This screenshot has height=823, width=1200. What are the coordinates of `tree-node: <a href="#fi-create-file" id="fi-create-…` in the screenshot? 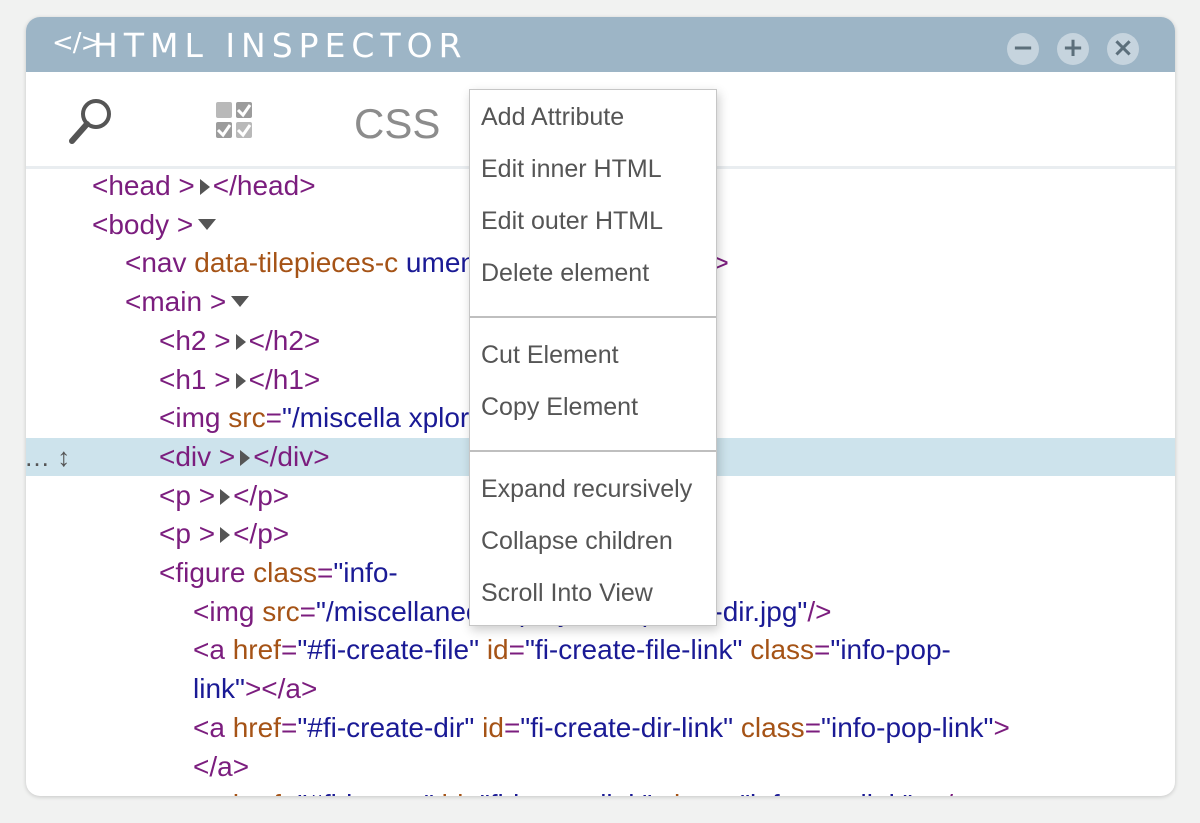 It's located at (572, 650).